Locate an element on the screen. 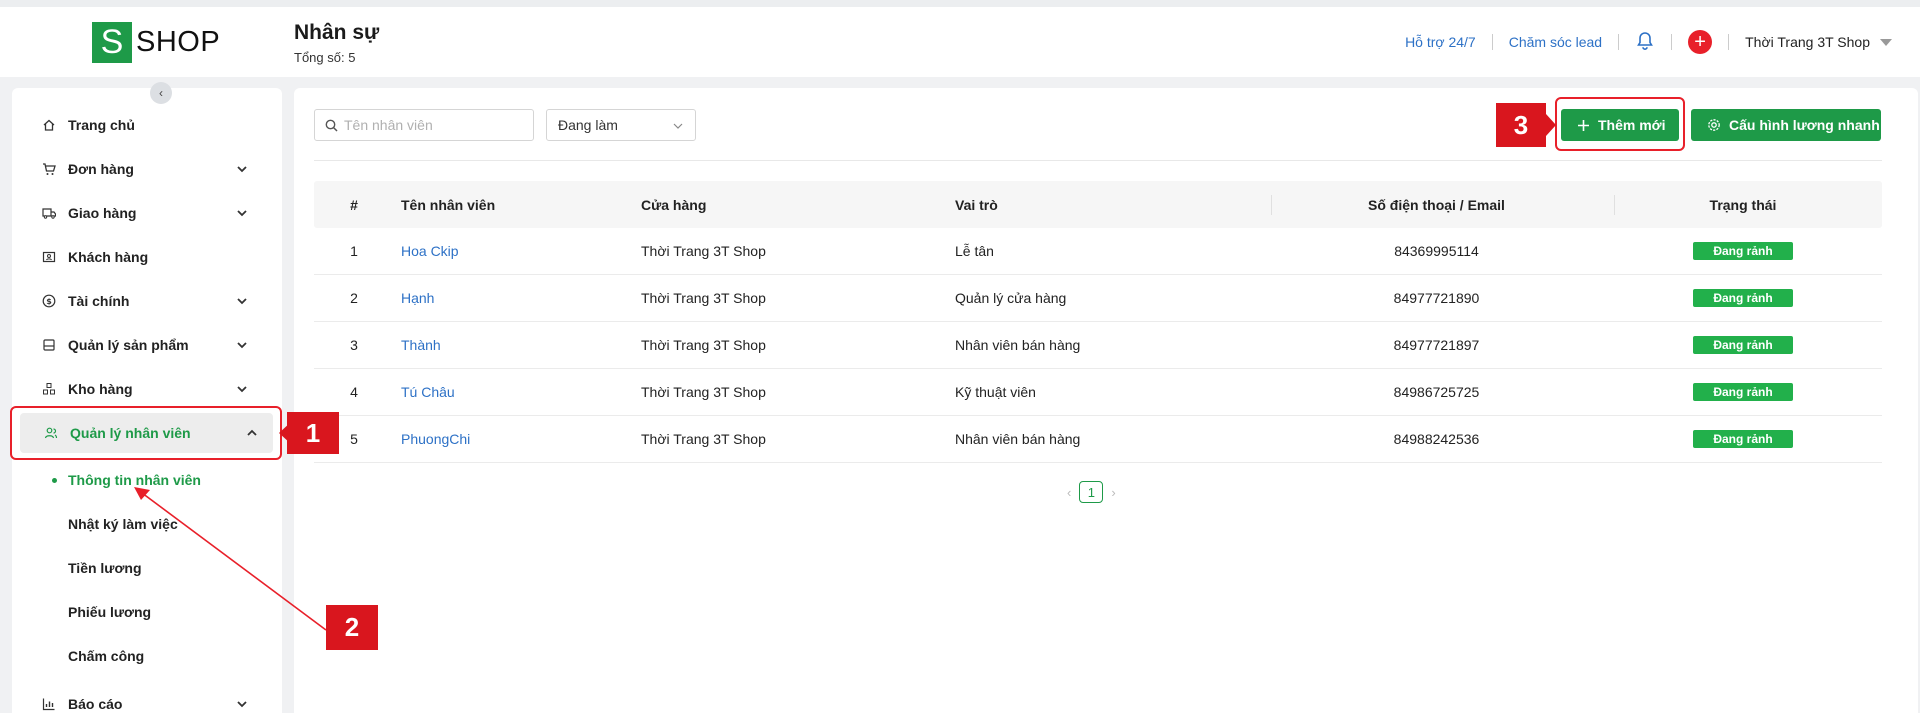  lead-care-link: Chăm sóc lead is located at coordinates (1555, 42).